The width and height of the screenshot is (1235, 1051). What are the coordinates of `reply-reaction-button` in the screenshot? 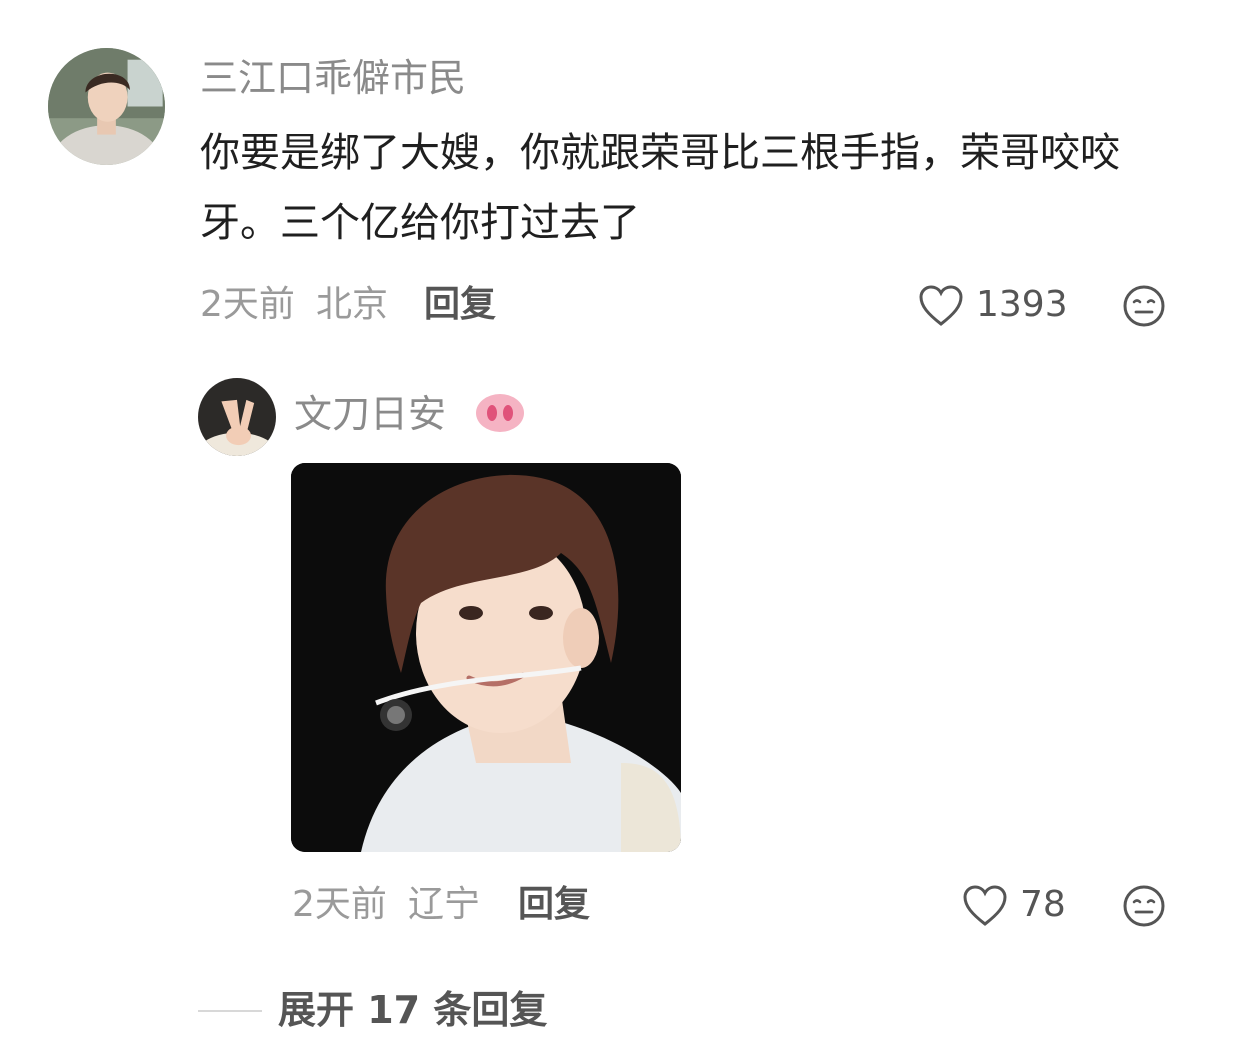 It's located at (1144, 906).